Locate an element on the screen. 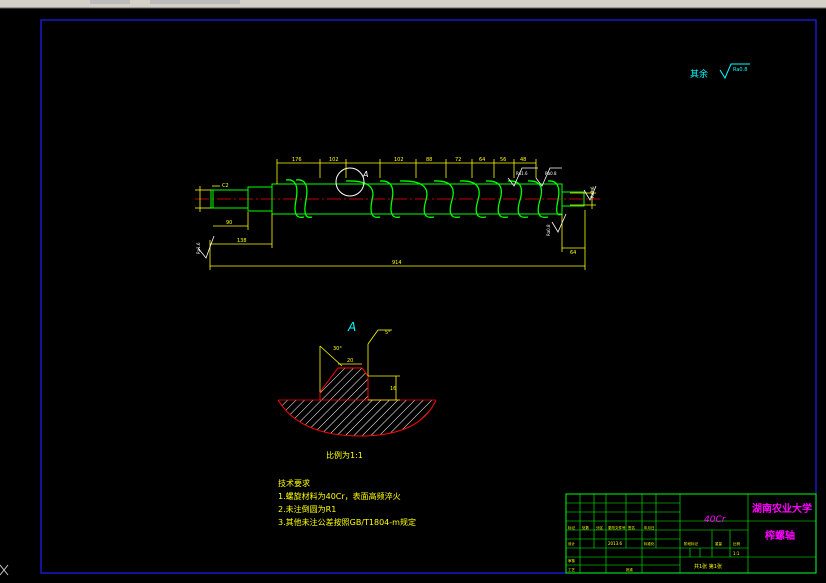 The height and width of the screenshot is (583, 826). angle-b: 5° is located at coordinates (388, 333).